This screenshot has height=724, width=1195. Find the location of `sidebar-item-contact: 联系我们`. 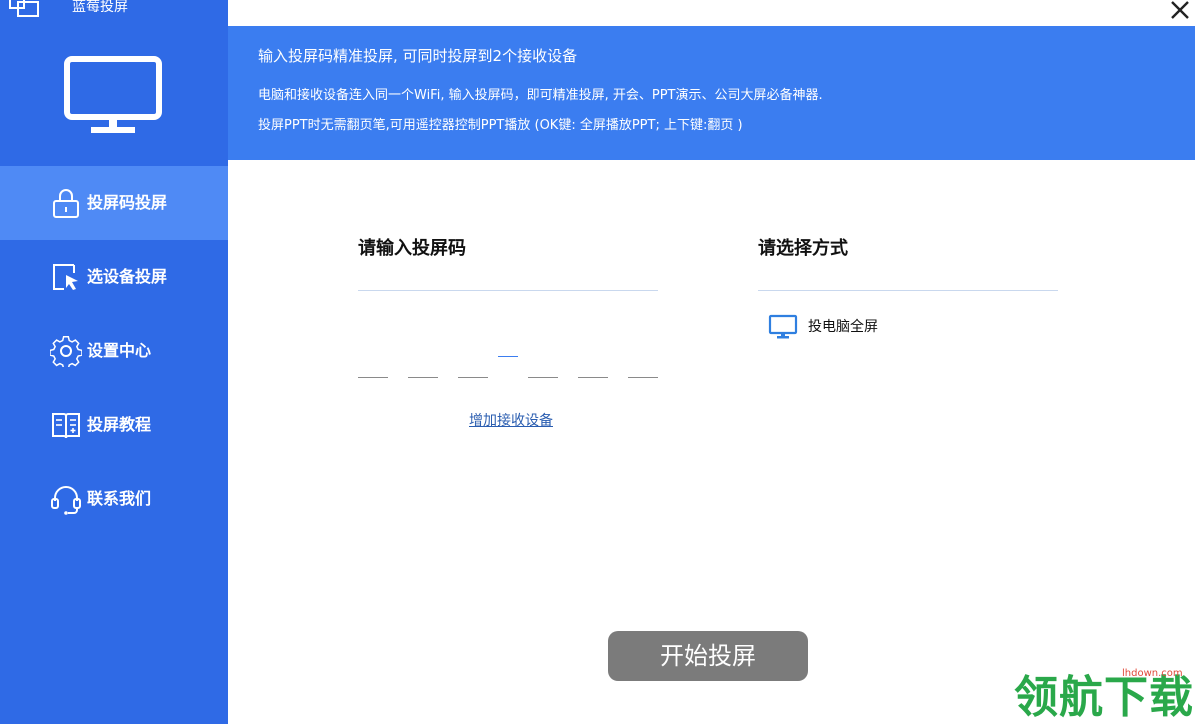

sidebar-item-contact: 联系我们 is located at coordinates (114, 499).